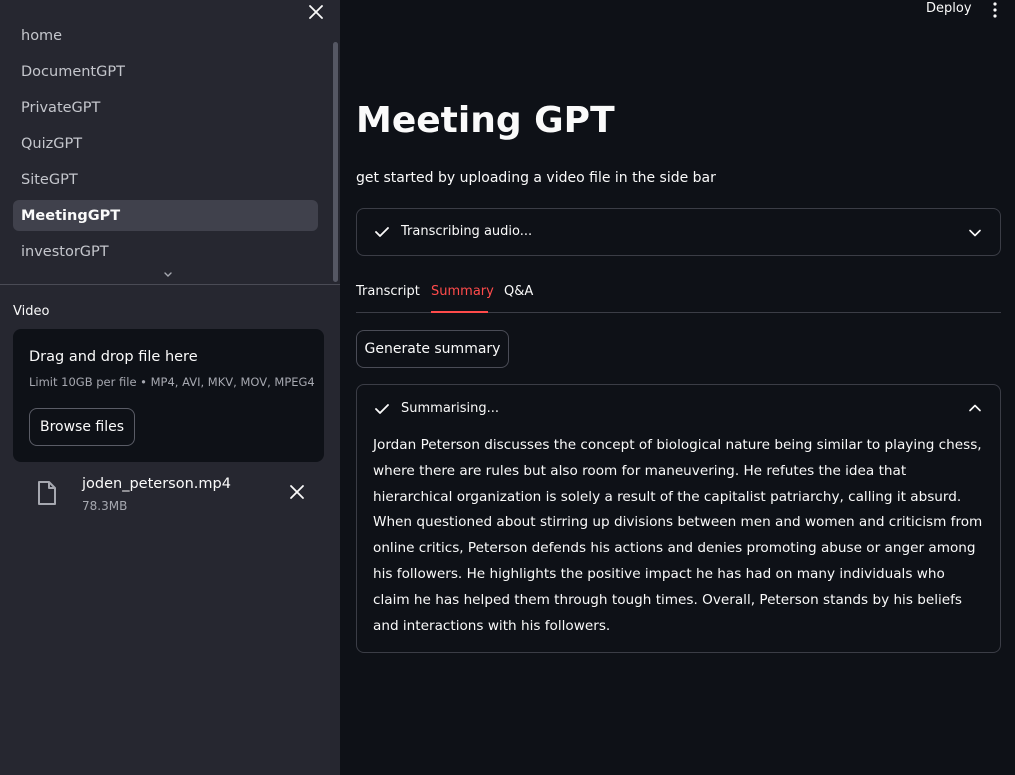  Describe the element at coordinates (168, 275) in the screenshot. I see `expand-nav-chevron-icon` at that location.